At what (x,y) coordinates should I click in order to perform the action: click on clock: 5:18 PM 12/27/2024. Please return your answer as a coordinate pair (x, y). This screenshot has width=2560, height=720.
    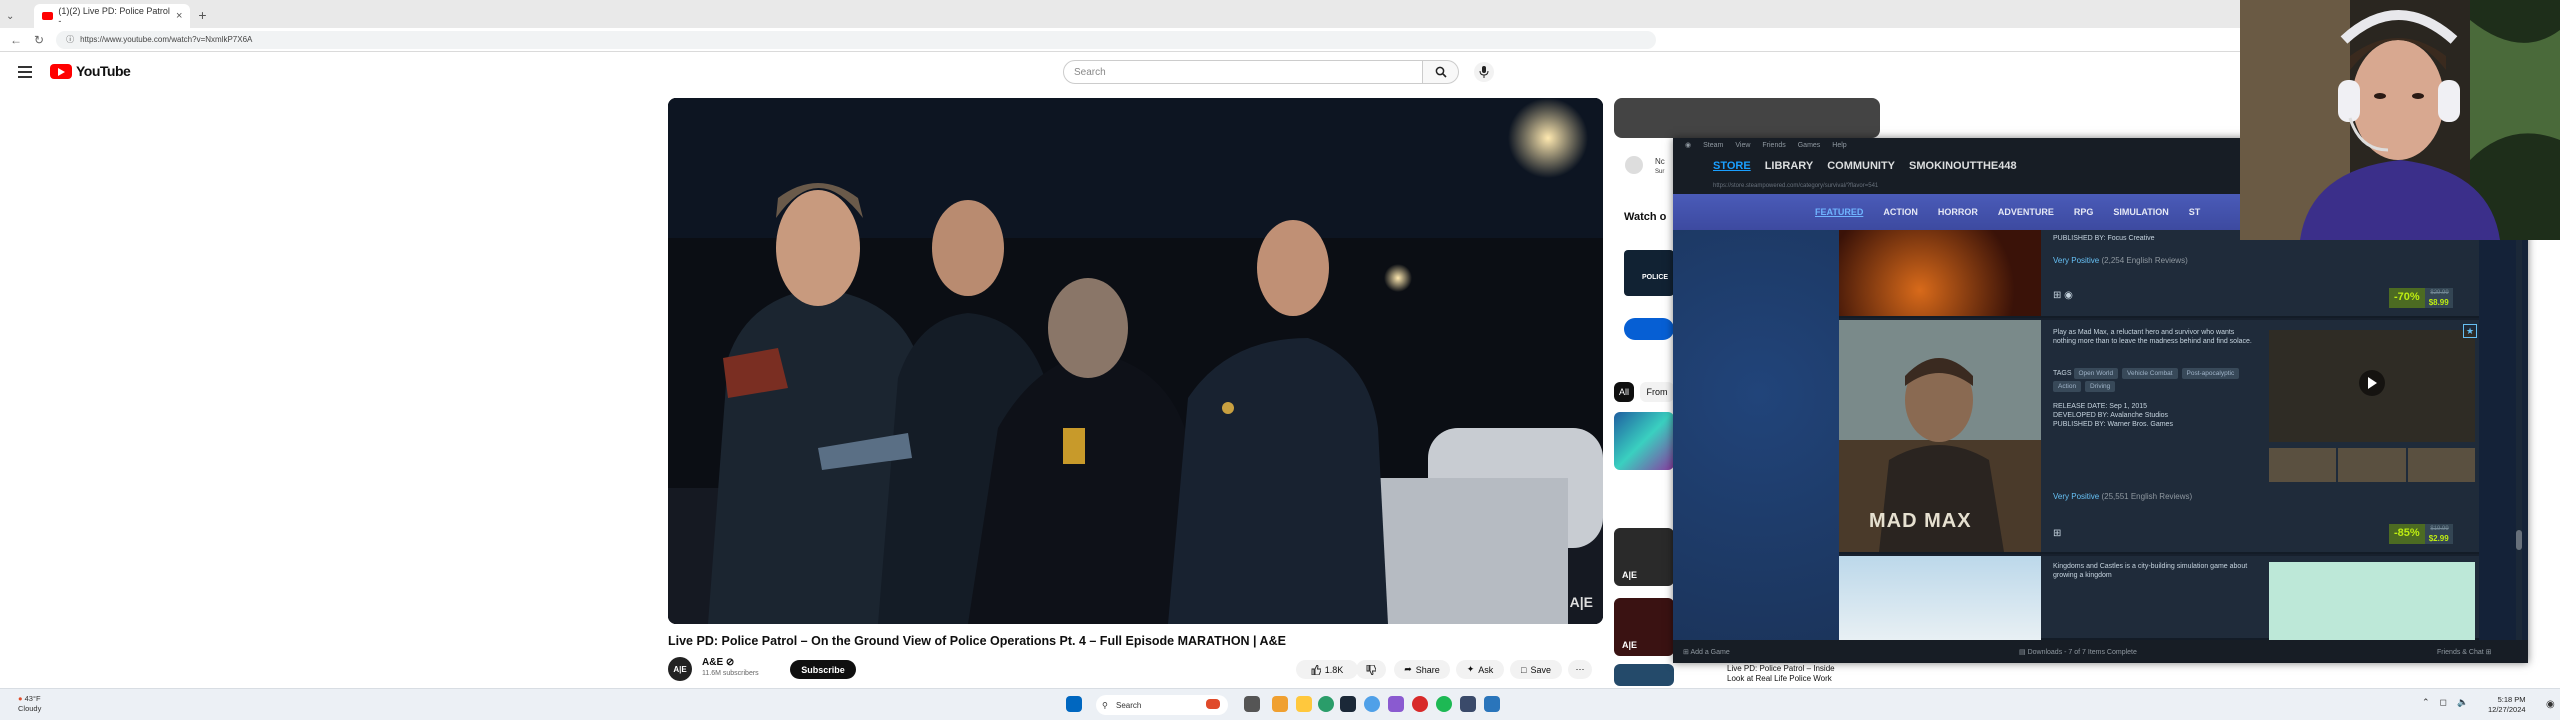
    Looking at the image, I should click on (2507, 705).